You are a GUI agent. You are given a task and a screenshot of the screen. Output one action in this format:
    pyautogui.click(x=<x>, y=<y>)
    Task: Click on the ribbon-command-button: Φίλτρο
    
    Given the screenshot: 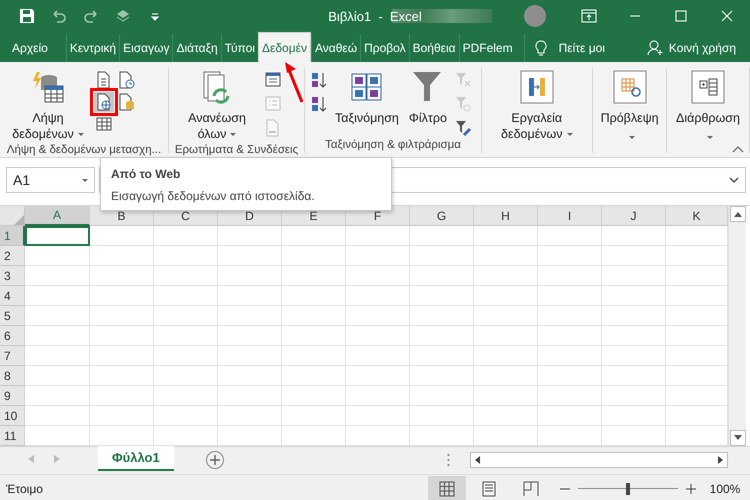 What is the action you would take?
    pyautogui.click(x=427, y=98)
    